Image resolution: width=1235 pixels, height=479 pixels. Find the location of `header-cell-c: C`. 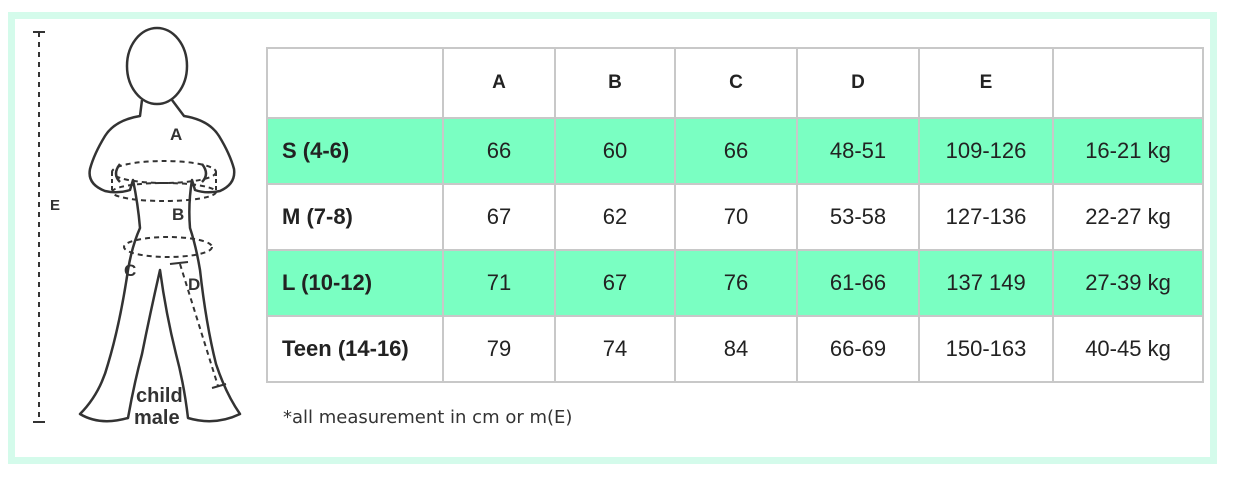

header-cell-c: C is located at coordinates (736, 83).